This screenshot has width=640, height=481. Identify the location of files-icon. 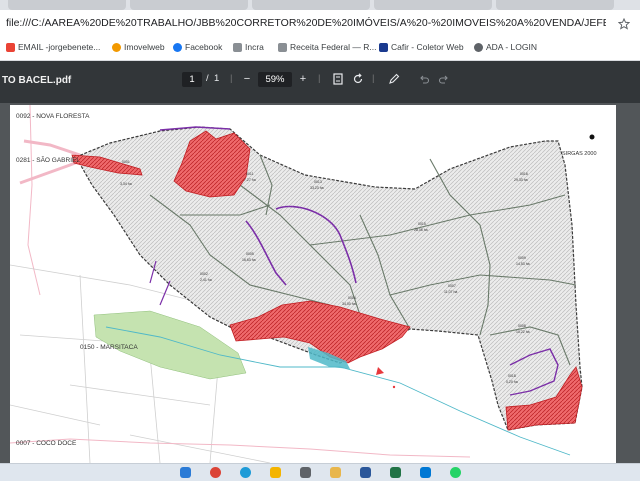
(275, 472).